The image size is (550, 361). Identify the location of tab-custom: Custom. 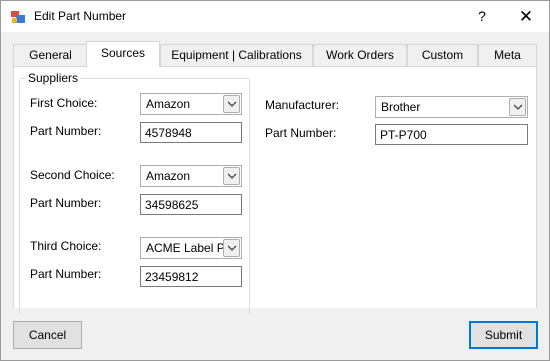
(442, 55).